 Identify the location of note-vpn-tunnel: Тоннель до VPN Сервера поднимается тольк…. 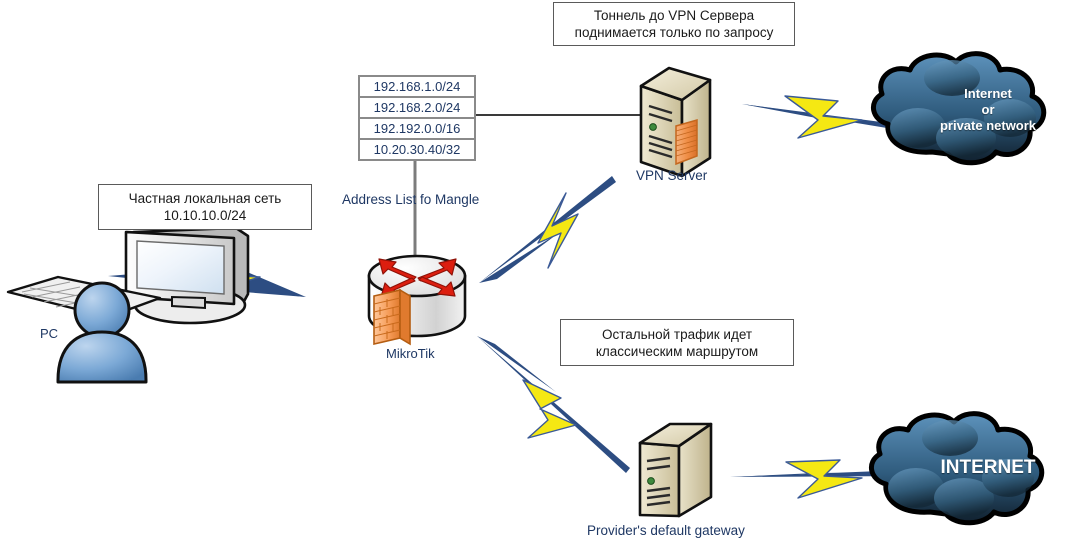
(674, 24).